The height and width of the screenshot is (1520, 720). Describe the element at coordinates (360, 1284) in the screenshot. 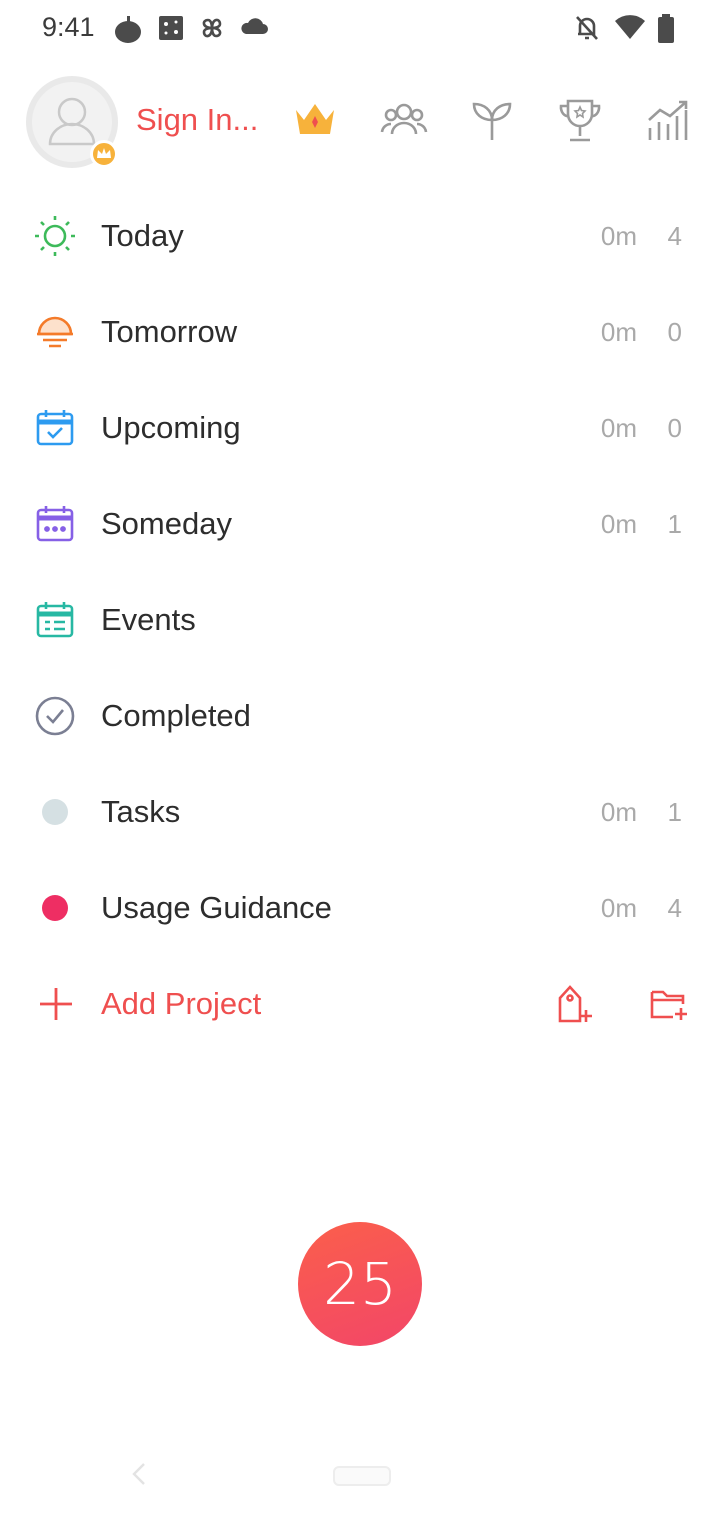

I see `pomodoro-button: 25` at that location.